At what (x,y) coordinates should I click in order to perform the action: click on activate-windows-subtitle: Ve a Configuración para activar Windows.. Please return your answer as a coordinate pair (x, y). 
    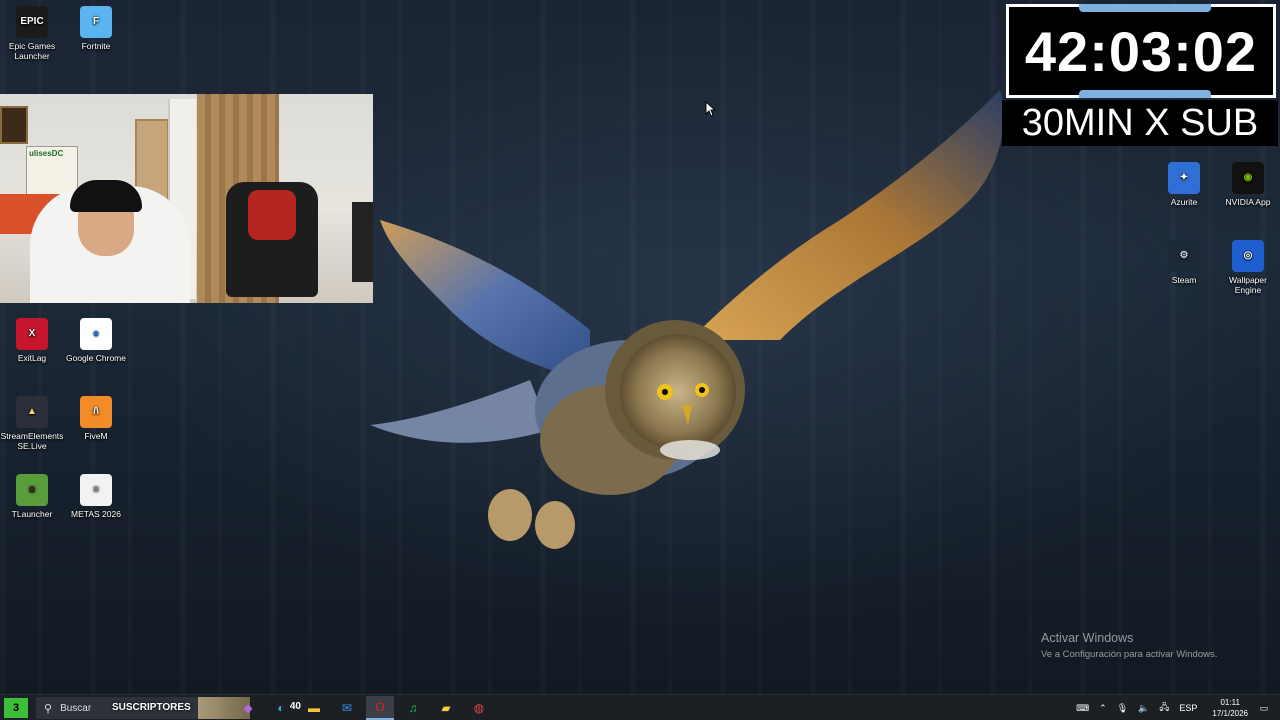
    Looking at the image, I should click on (1129, 654).